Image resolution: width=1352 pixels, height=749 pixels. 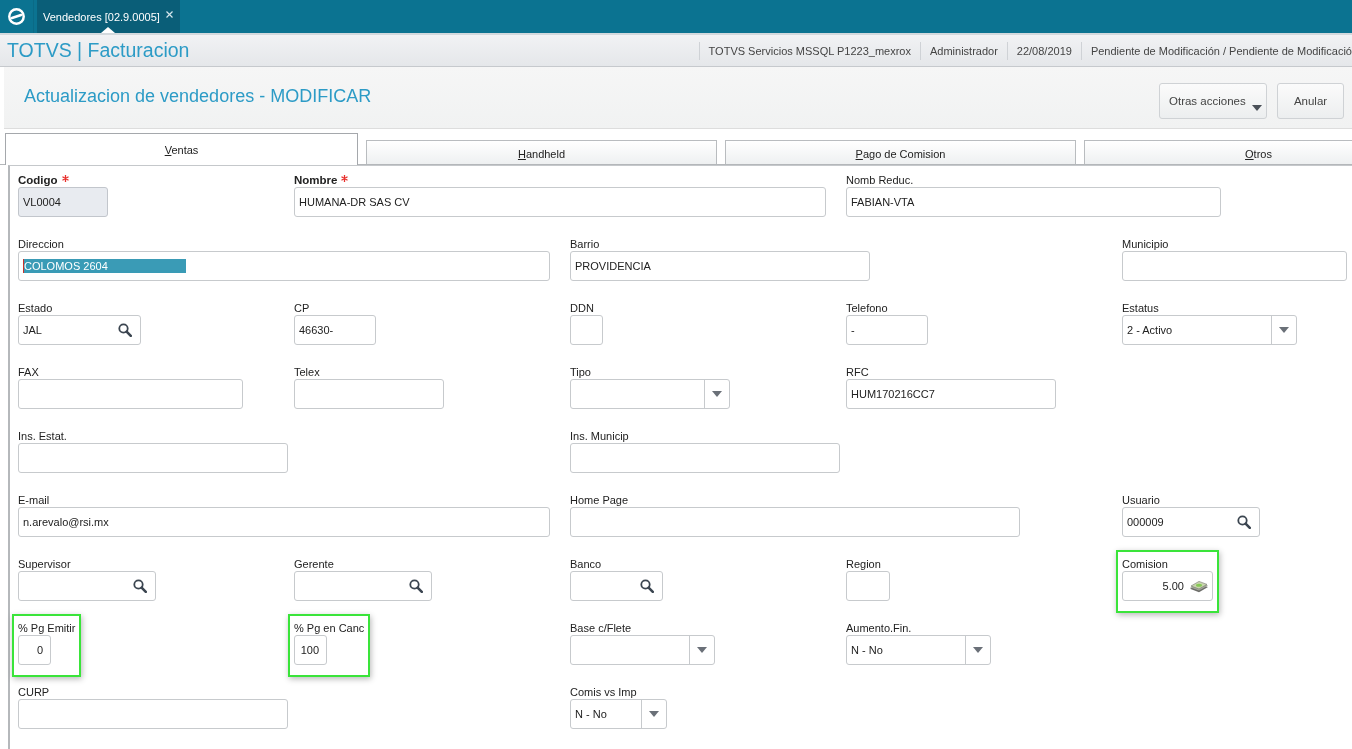 What do you see at coordinates (314, 564) in the screenshot?
I see `field-label: Gerente` at bounding box center [314, 564].